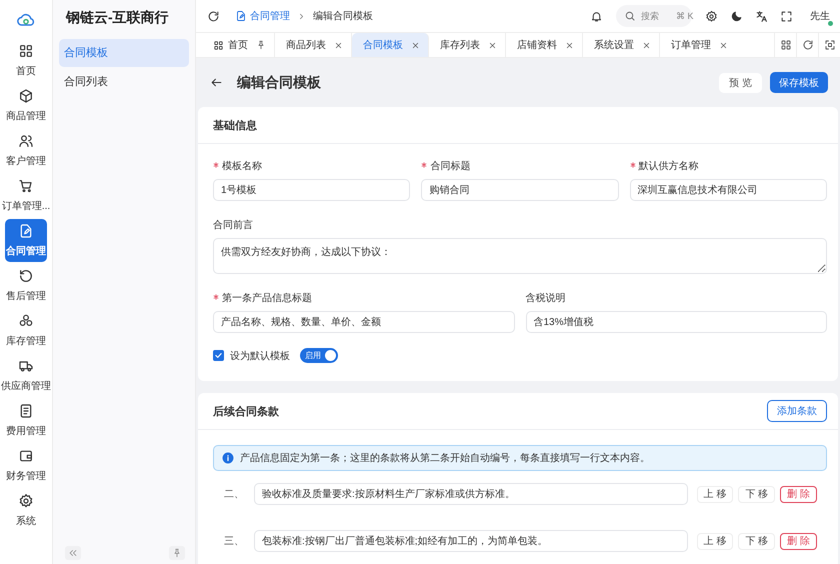 This screenshot has height=564, width=840. Describe the element at coordinates (596, 16) in the screenshot. I see `bell-icon` at that location.